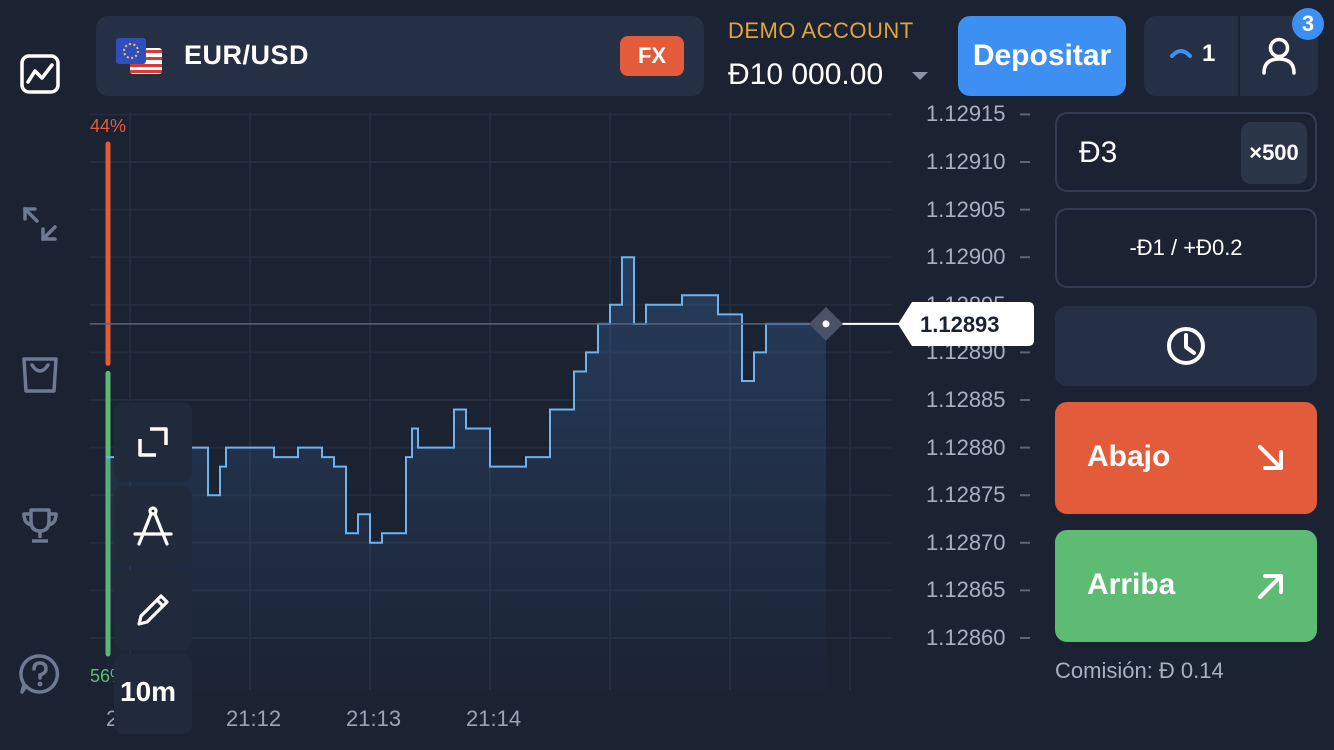 The width and height of the screenshot is (1334, 750). I want to click on buy-up-label: Arriba, so click(1131, 584).